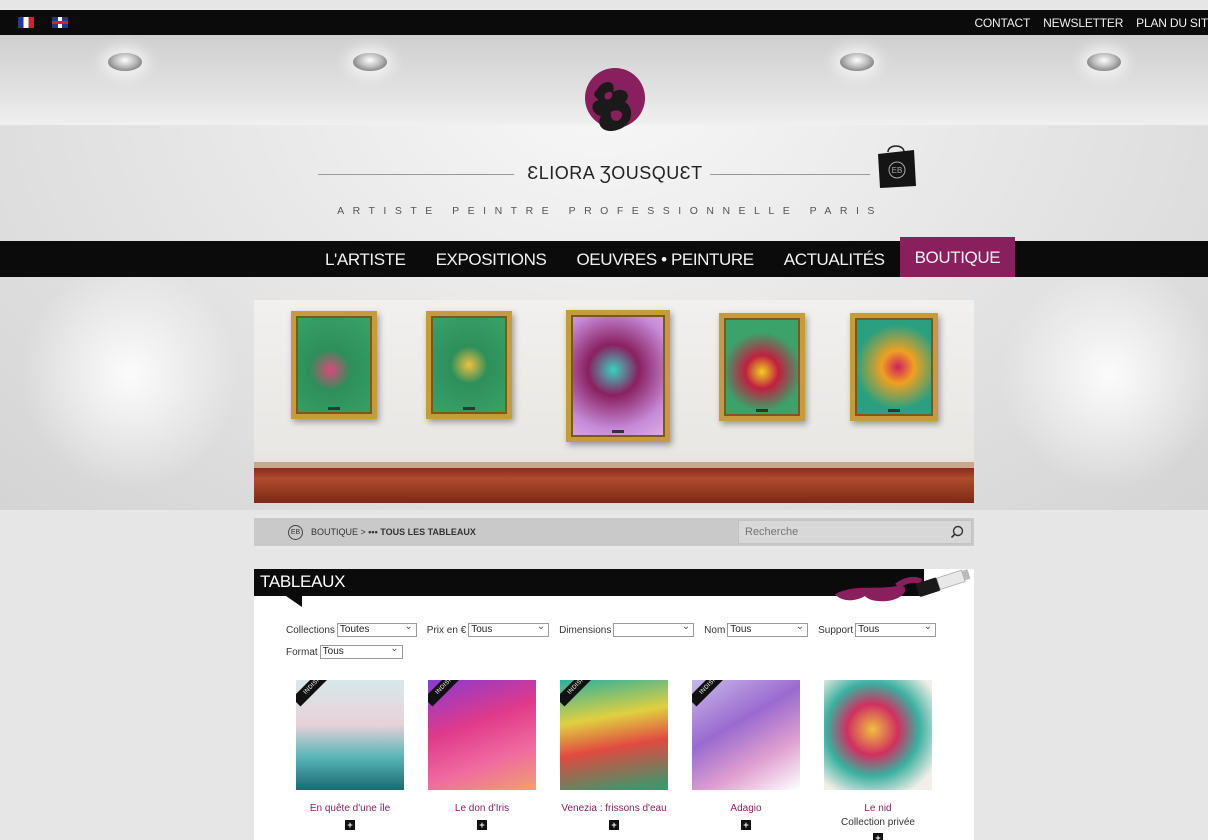 This screenshot has height=840, width=1208. I want to click on product-name: Venezia : frissons d'eau, so click(614, 808).